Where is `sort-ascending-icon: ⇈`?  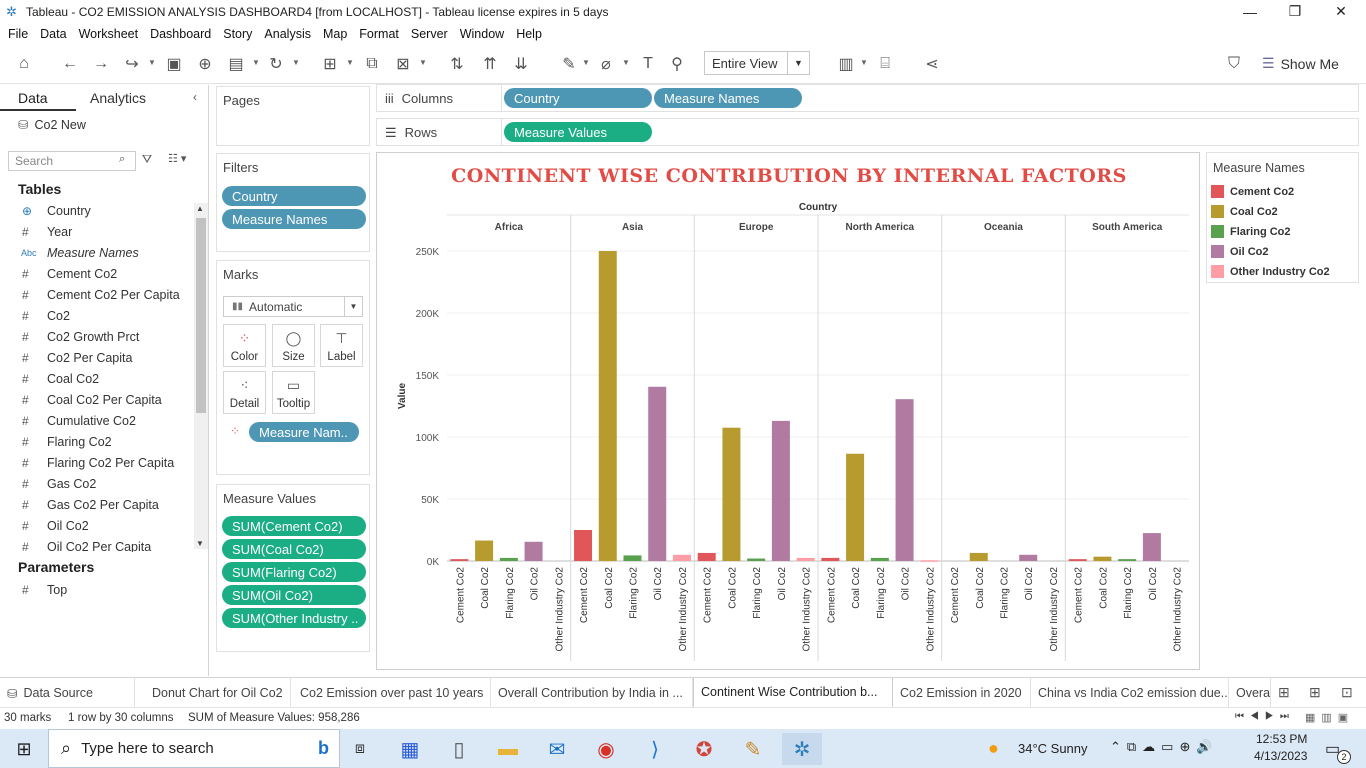
sort-ascending-icon: ⇈ is located at coordinates (490, 64).